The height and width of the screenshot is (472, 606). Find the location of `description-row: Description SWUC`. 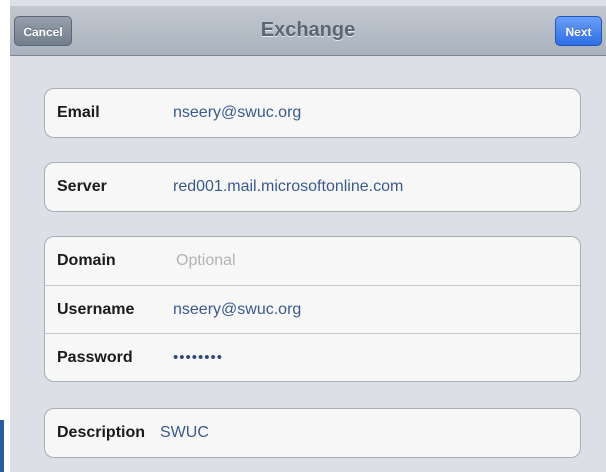

description-row: Description SWUC is located at coordinates (312, 433).